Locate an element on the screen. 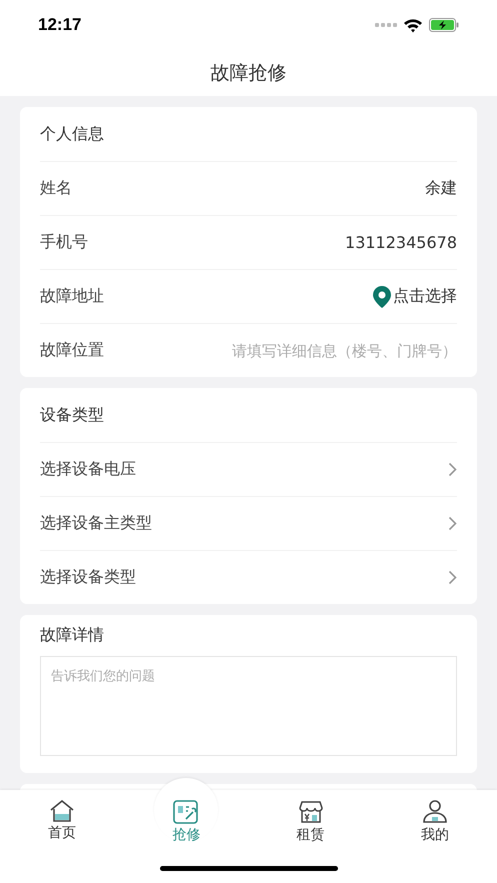  status-time: 12:17 is located at coordinates (60, 25).